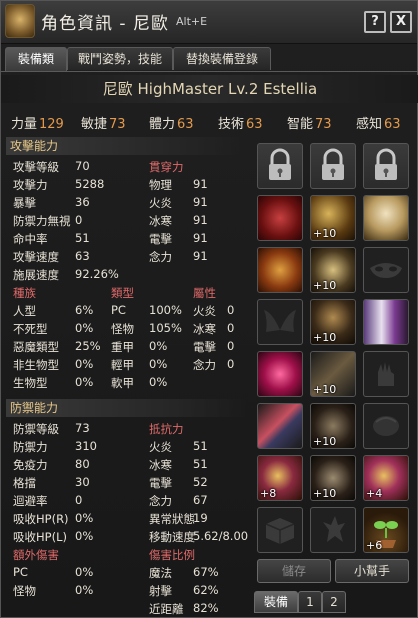  What do you see at coordinates (372, 571) in the screenshot?
I see `helper-button: 小幫手` at bounding box center [372, 571].